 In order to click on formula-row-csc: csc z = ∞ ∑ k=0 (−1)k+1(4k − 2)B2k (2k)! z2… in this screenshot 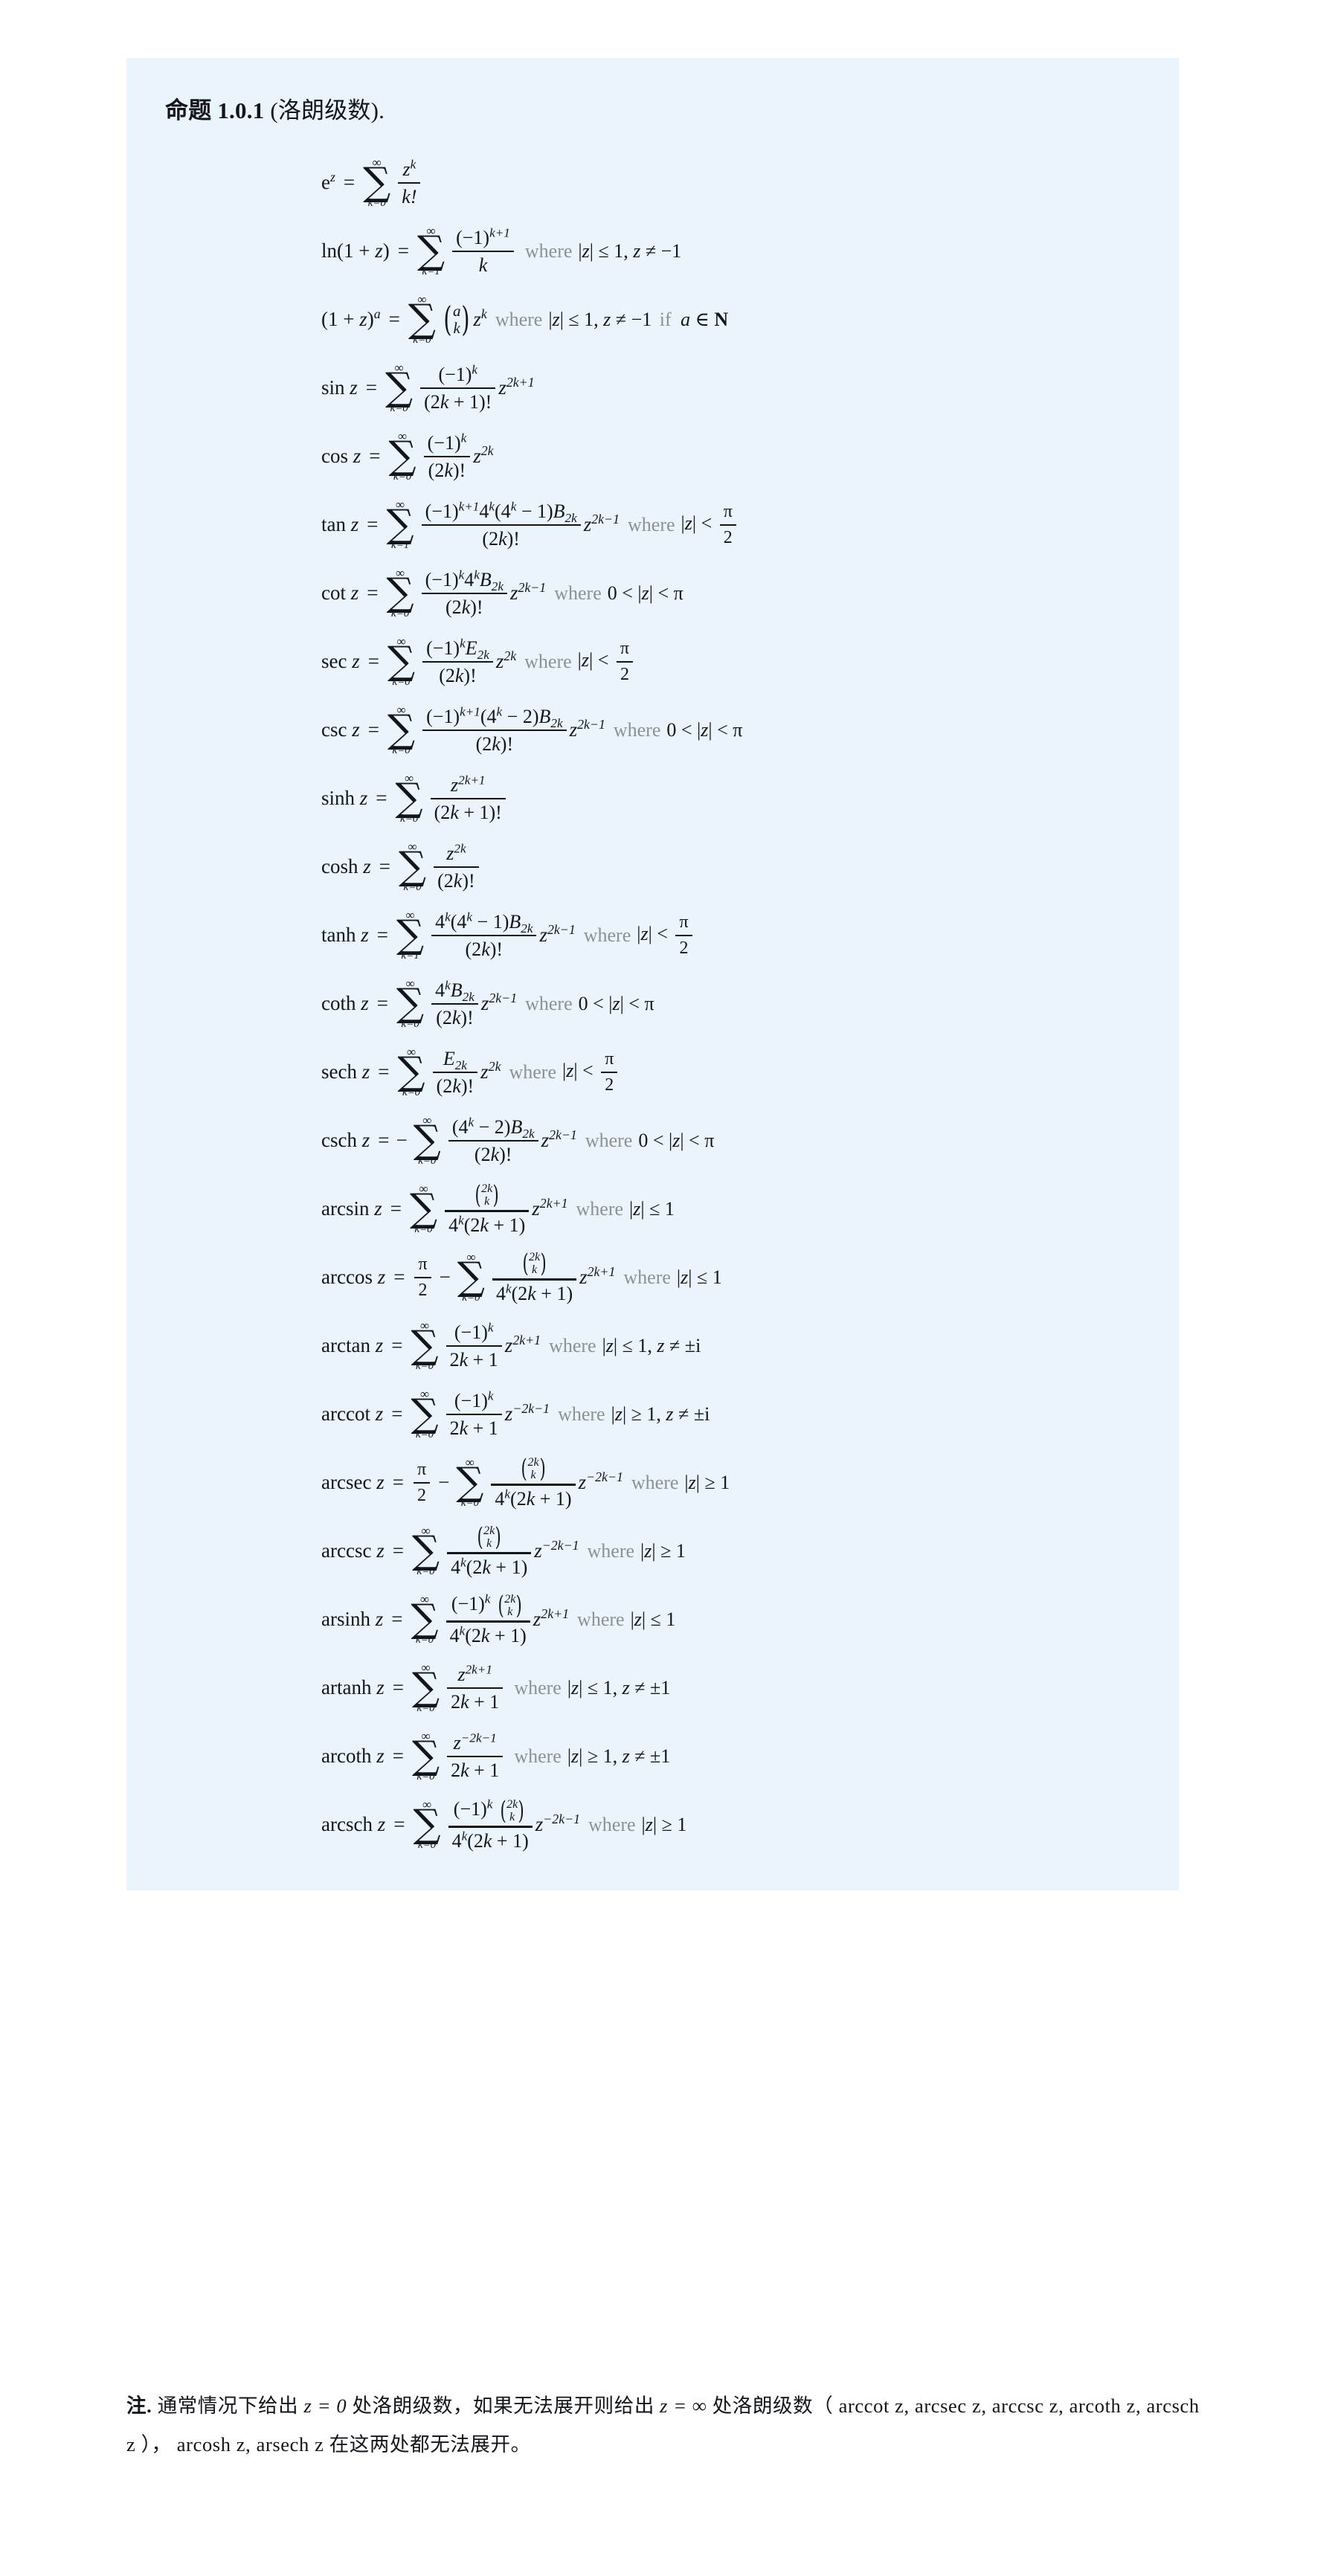, I will do `click(652, 730)`.